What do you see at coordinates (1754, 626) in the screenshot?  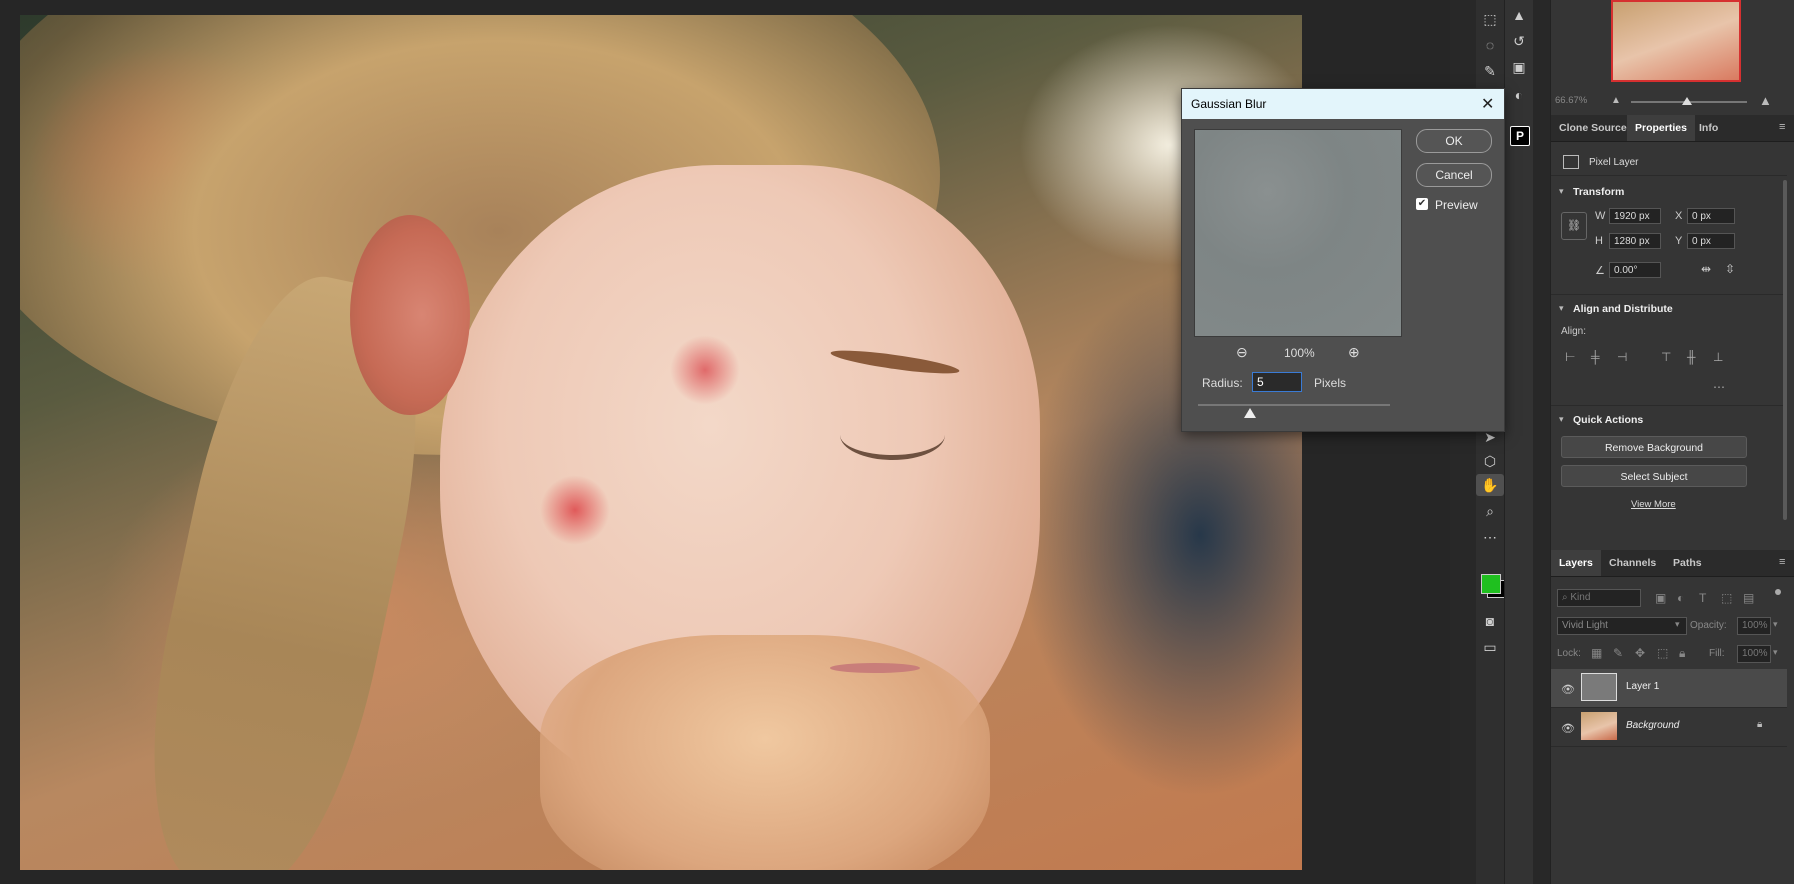 I see `opacity-field: 100%` at bounding box center [1754, 626].